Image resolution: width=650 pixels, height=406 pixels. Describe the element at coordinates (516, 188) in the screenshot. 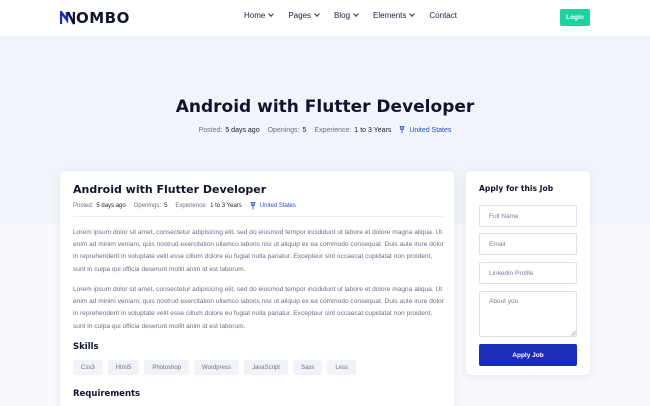

I see `apply-form-title: Apply for this Job` at that location.